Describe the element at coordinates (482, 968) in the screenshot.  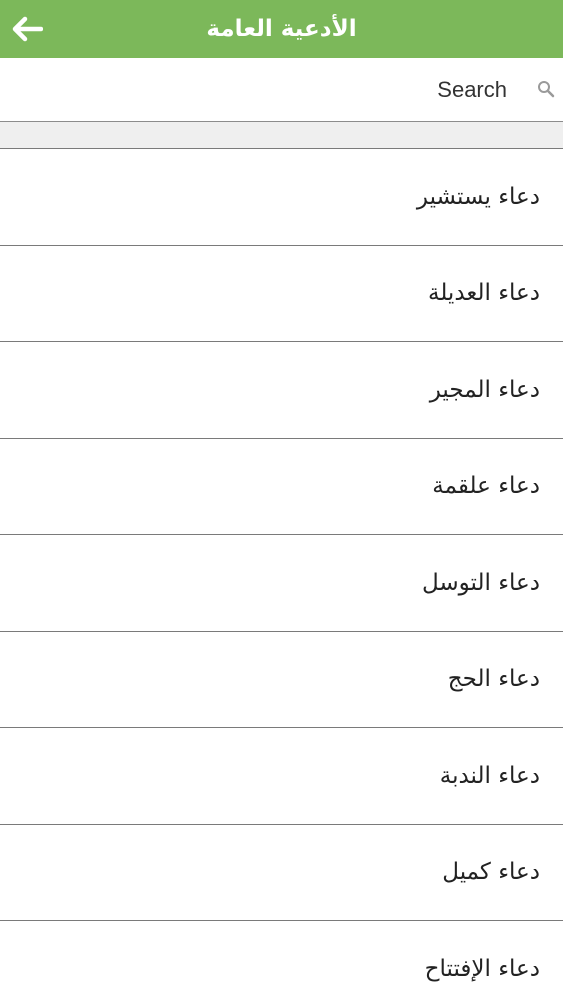
I see `list-item-label: دعاء الإفتتاح` at that location.